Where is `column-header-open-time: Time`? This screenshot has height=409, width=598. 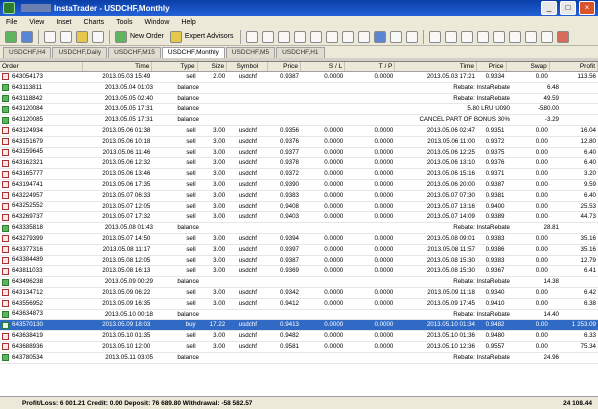 column-header-open-time: Time is located at coordinates (118, 66).